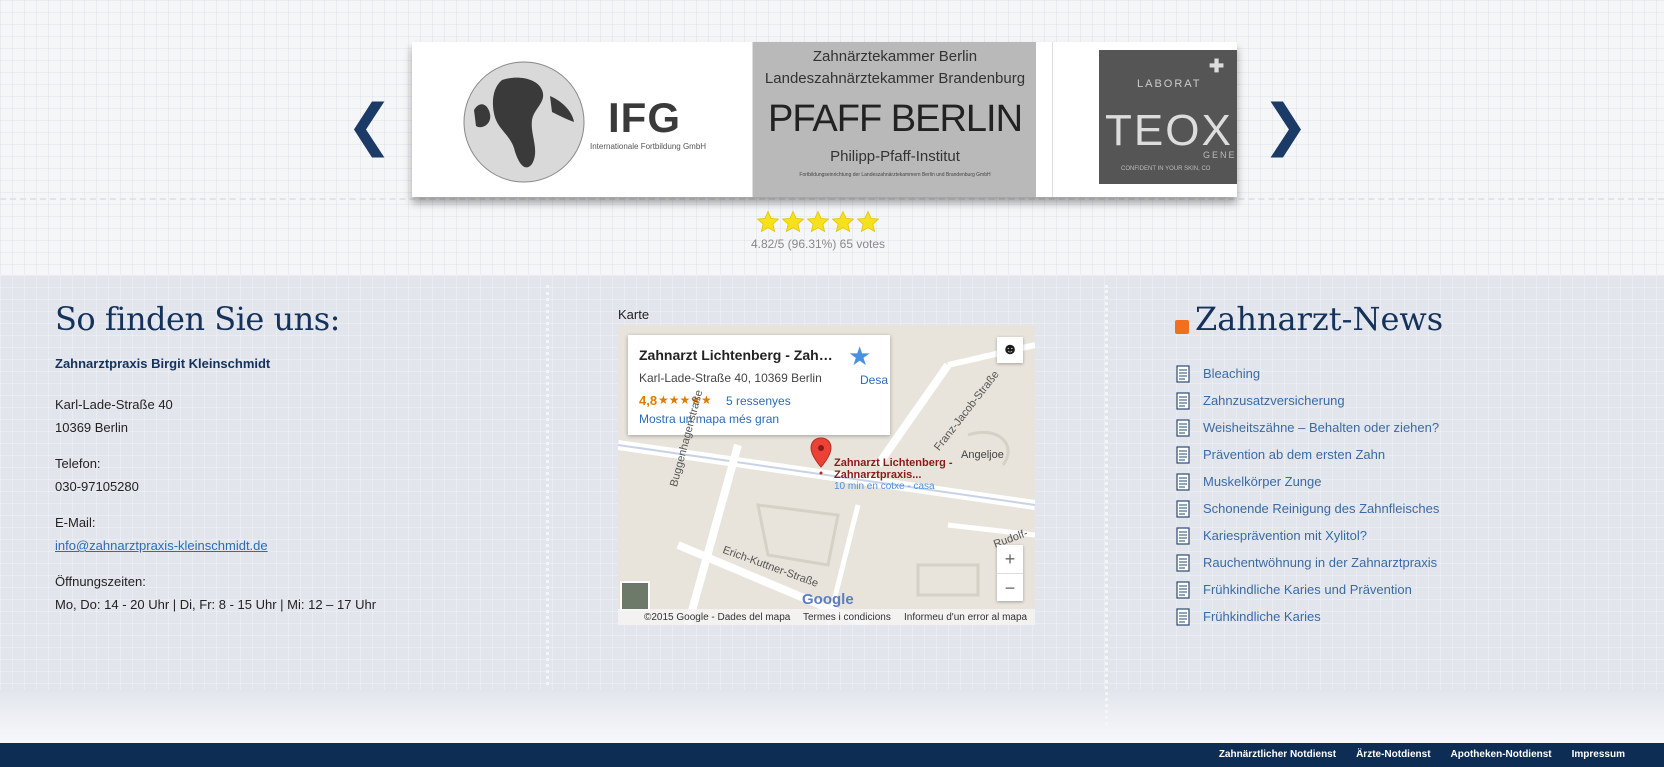  Describe the element at coordinates (965, 617) in the screenshot. I see `map-report-link: Informeu d'un error al mapa` at that location.